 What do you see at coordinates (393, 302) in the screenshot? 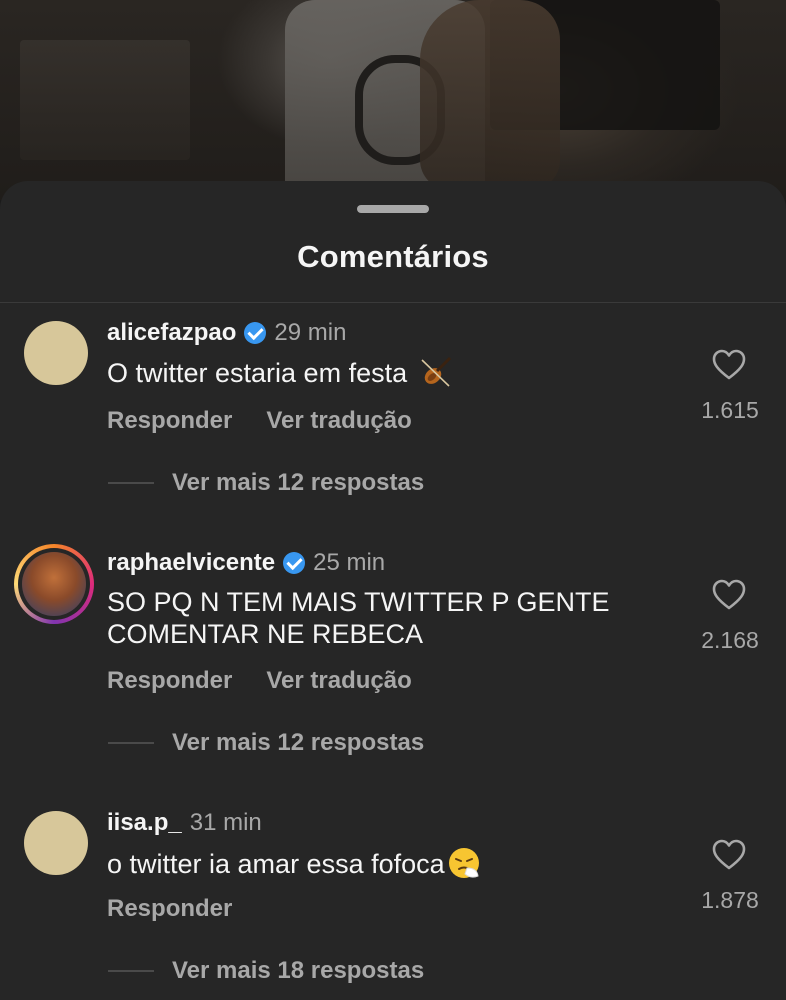
I see `title-divider` at bounding box center [393, 302].